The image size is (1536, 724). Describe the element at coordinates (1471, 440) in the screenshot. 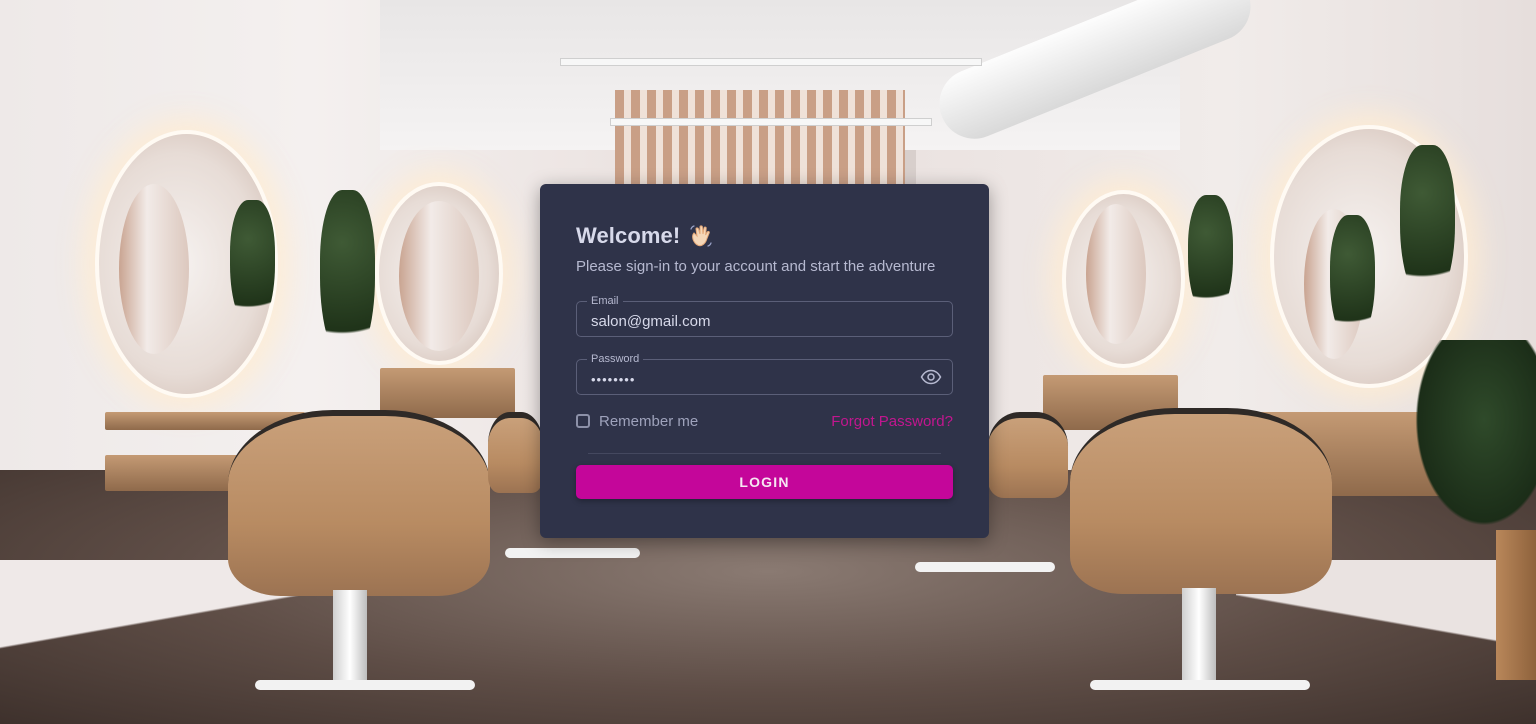

I see `monstera-plant` at that location.